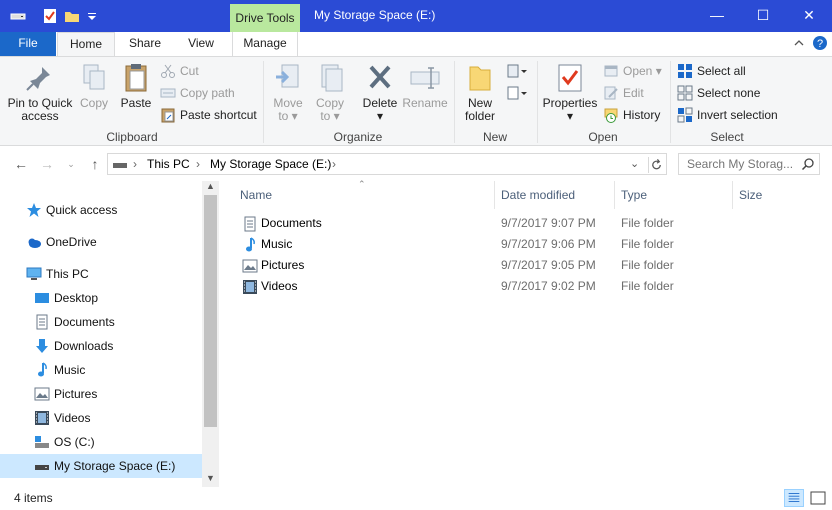  What do you see at coordinates (517, 71) in the screenshot?
I see `new-item-icon` at bounding box center [517, 71].